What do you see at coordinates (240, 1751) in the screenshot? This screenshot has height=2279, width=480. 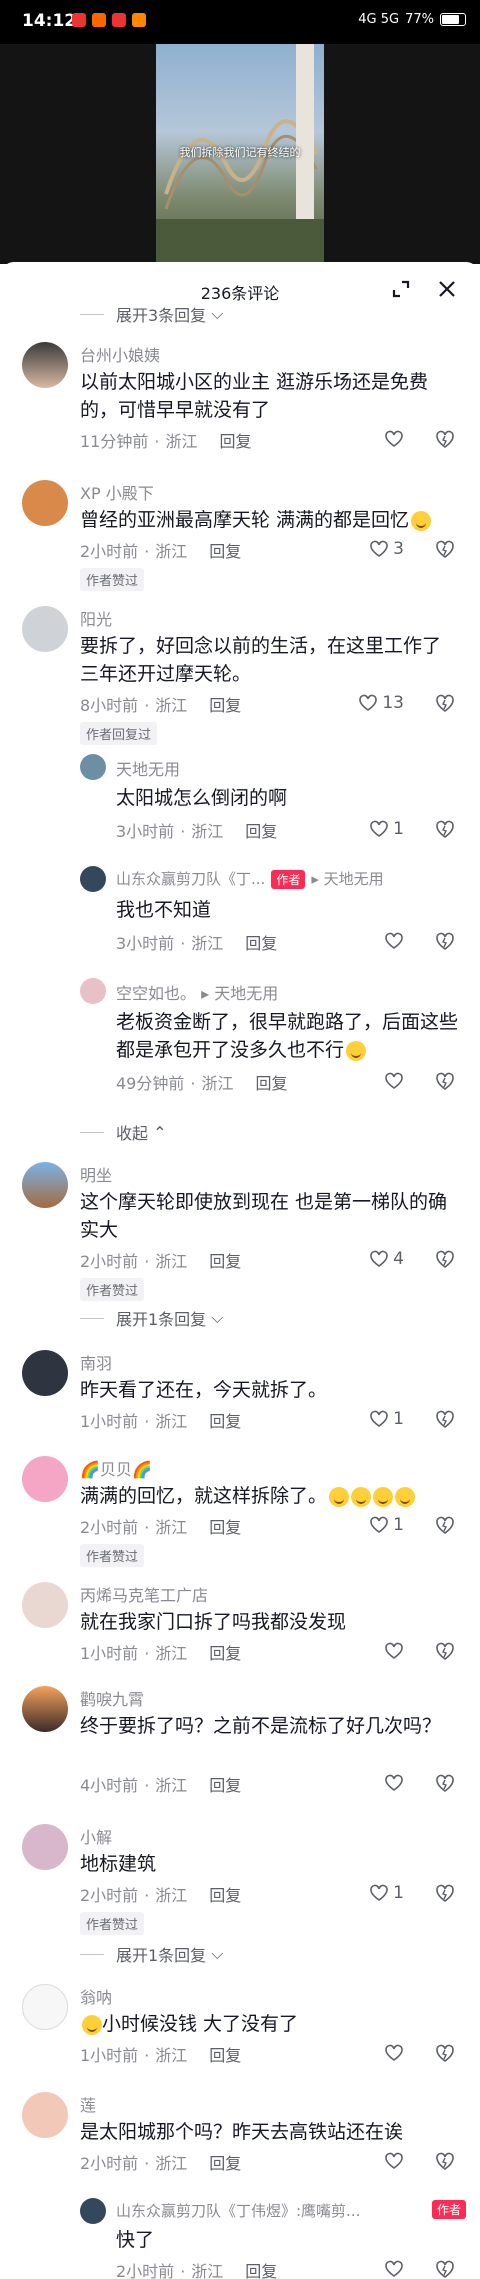 I see `comment-item: 鹳唳九霄 终于要拆了吗？之前不是流标了好几次吗？ 4小时前 · 浙江 回复` at bounding box center [240, 1751].